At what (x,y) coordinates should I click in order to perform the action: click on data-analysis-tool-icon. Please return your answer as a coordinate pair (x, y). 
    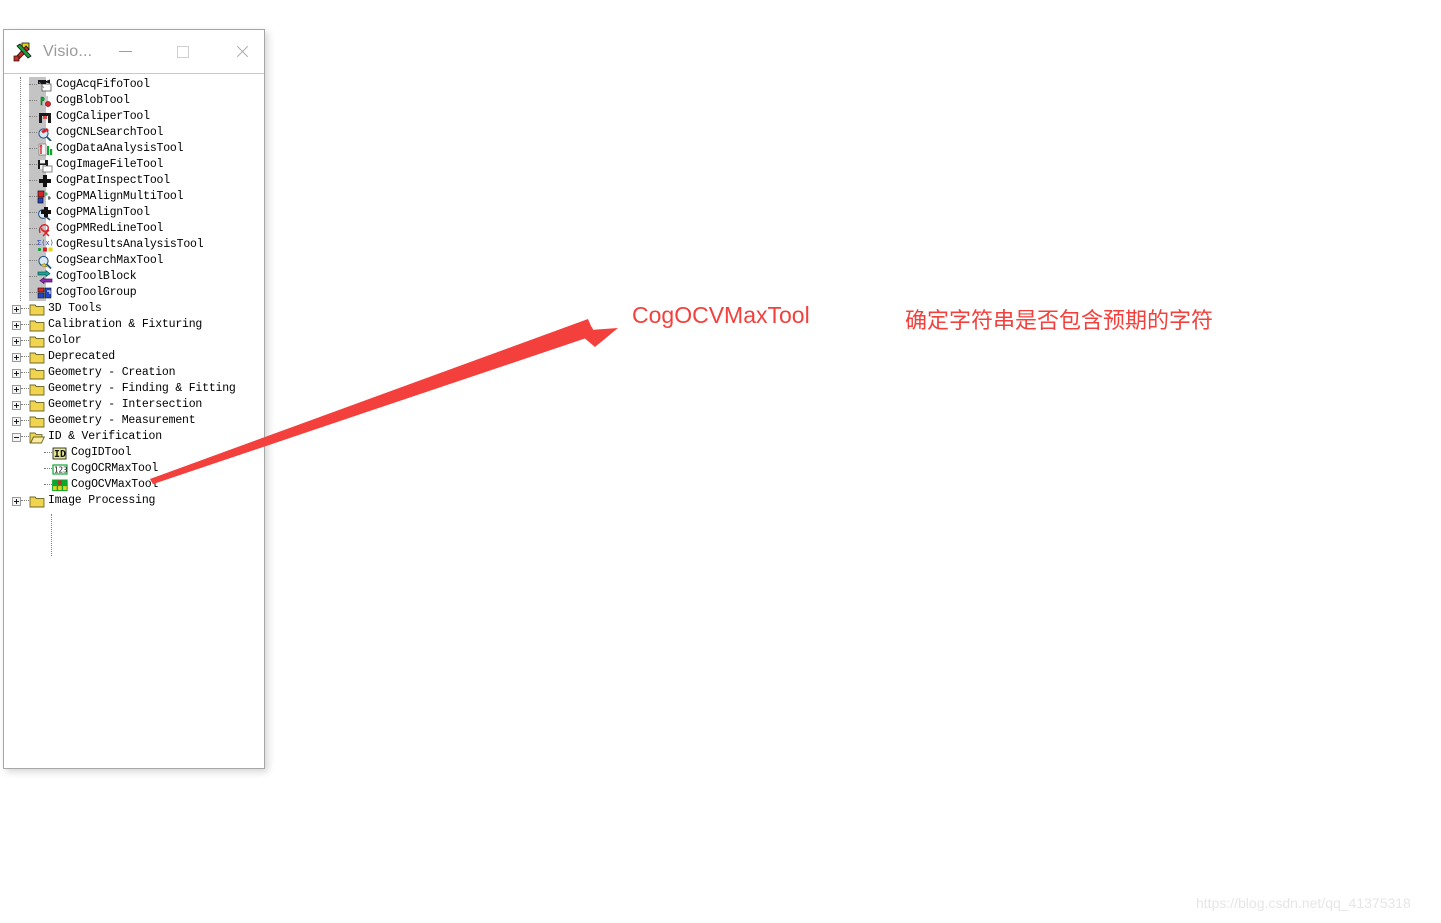
    Looking at the image, I should click on (45, 149).